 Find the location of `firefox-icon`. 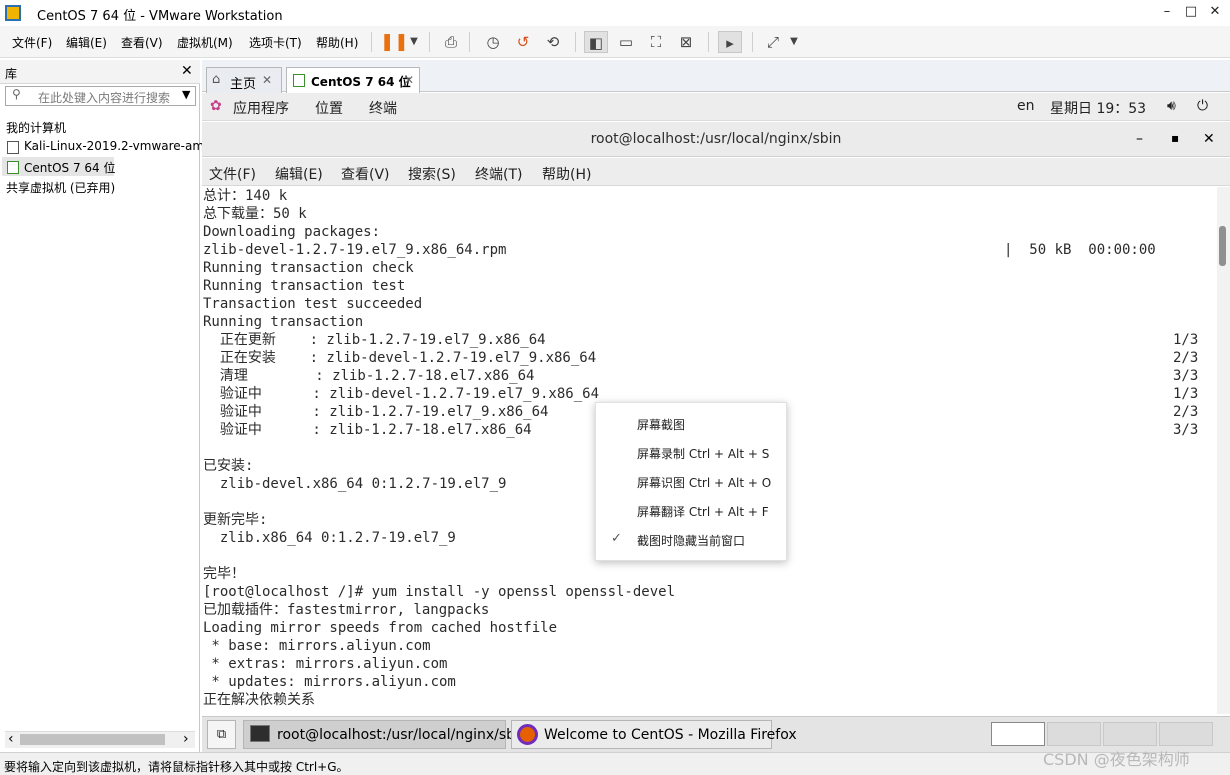

firefox-icon is located at coordinates (527, 734).